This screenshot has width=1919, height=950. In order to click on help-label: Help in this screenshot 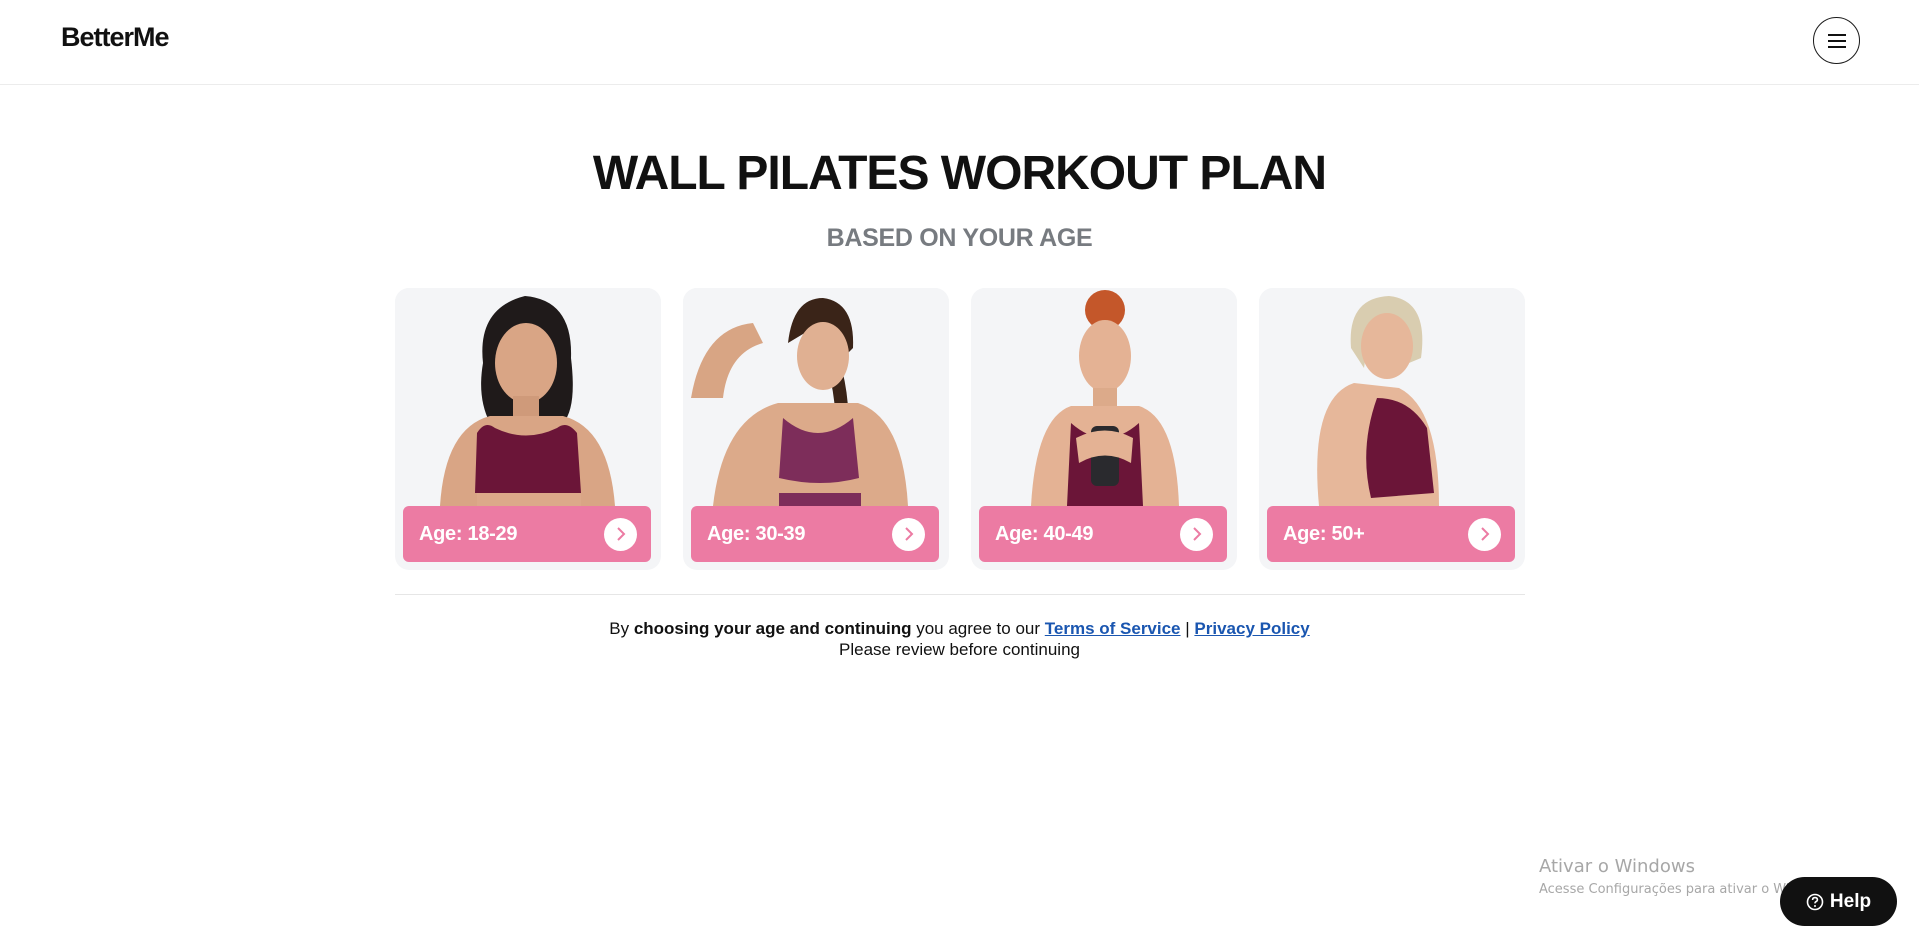, I will do `click(1850, 901)`.